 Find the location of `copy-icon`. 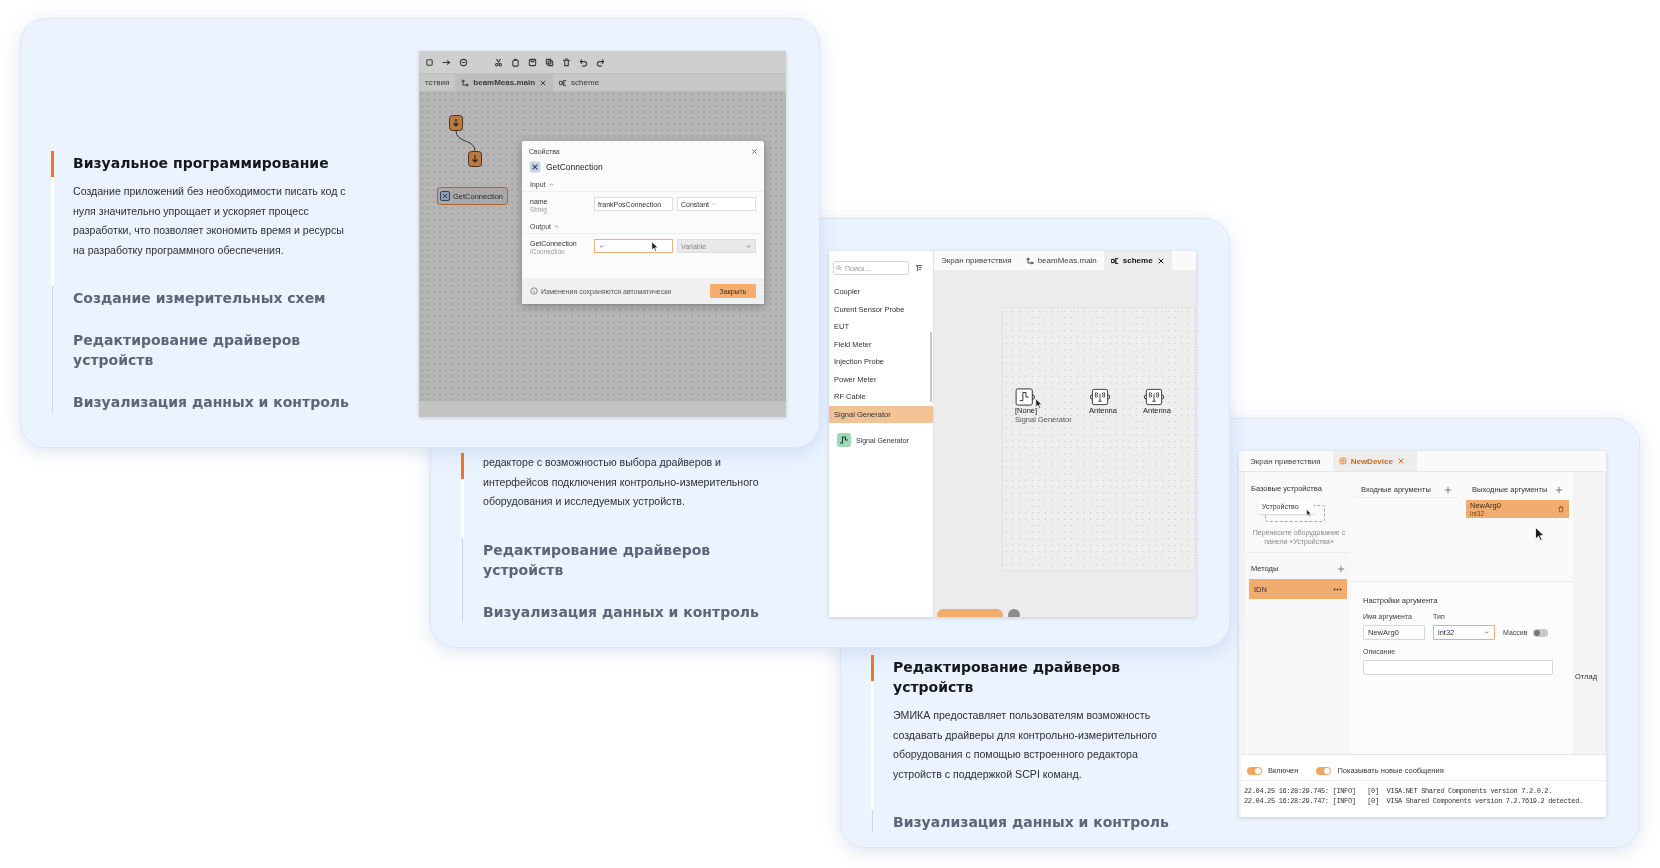

copy-icon is located at coordinates (549, 62).